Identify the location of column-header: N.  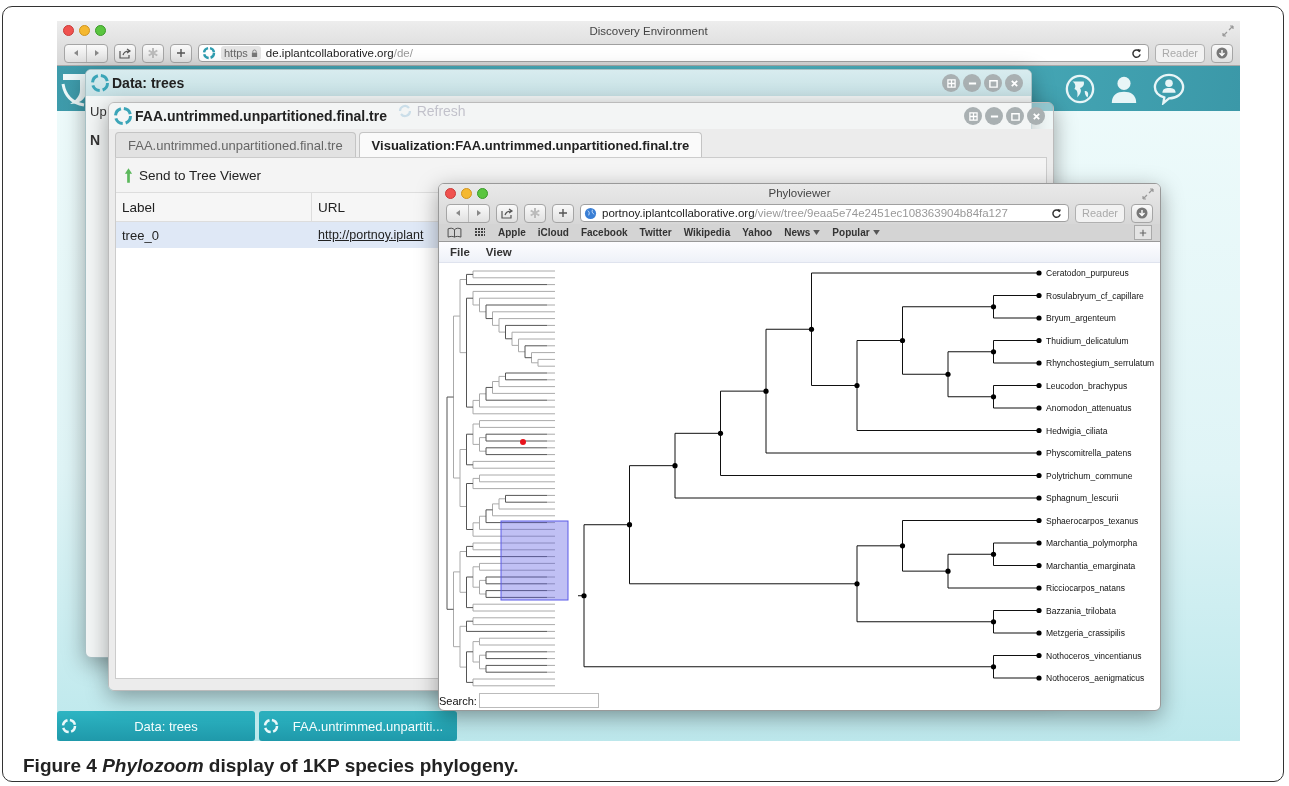
(97, 140).